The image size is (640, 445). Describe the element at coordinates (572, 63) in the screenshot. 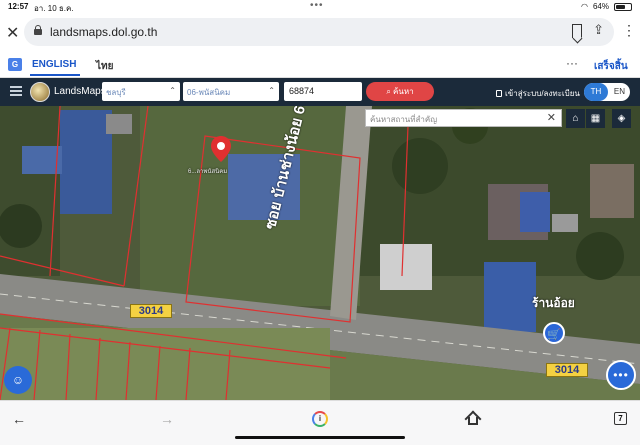

I see `translate-more-icon: ···` at that location.